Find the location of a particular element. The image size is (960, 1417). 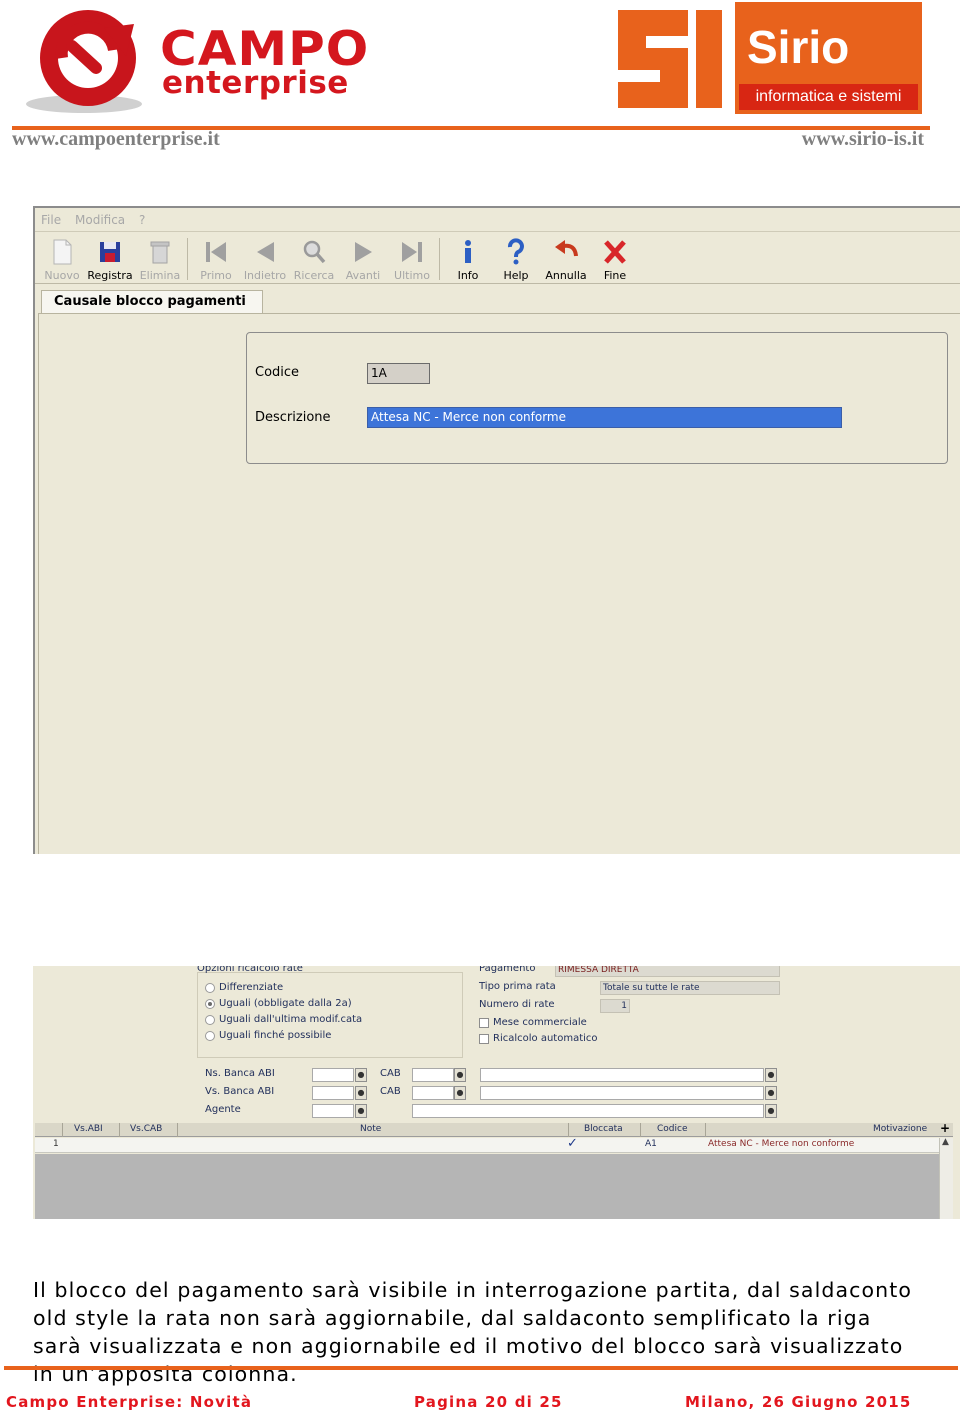

radio-uguali-obbligate is located at coordinates (210, 1004).